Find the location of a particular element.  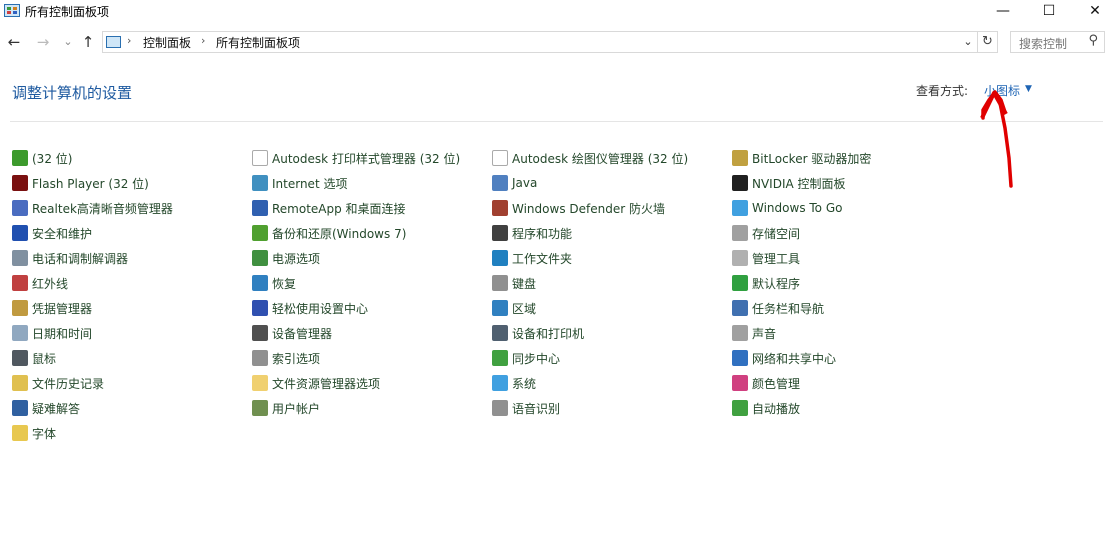

address-dropdown-button: ⌄ is located at coordinates (968, 42).